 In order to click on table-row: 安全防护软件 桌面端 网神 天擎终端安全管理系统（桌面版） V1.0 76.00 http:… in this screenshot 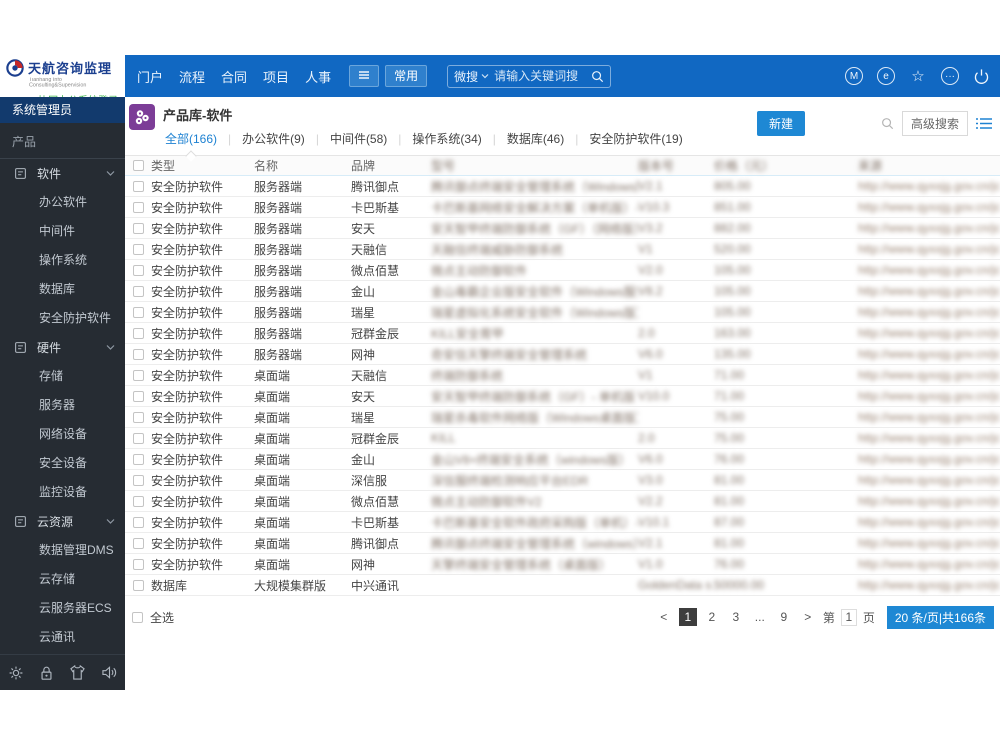, I will do `click(562, 564)`.